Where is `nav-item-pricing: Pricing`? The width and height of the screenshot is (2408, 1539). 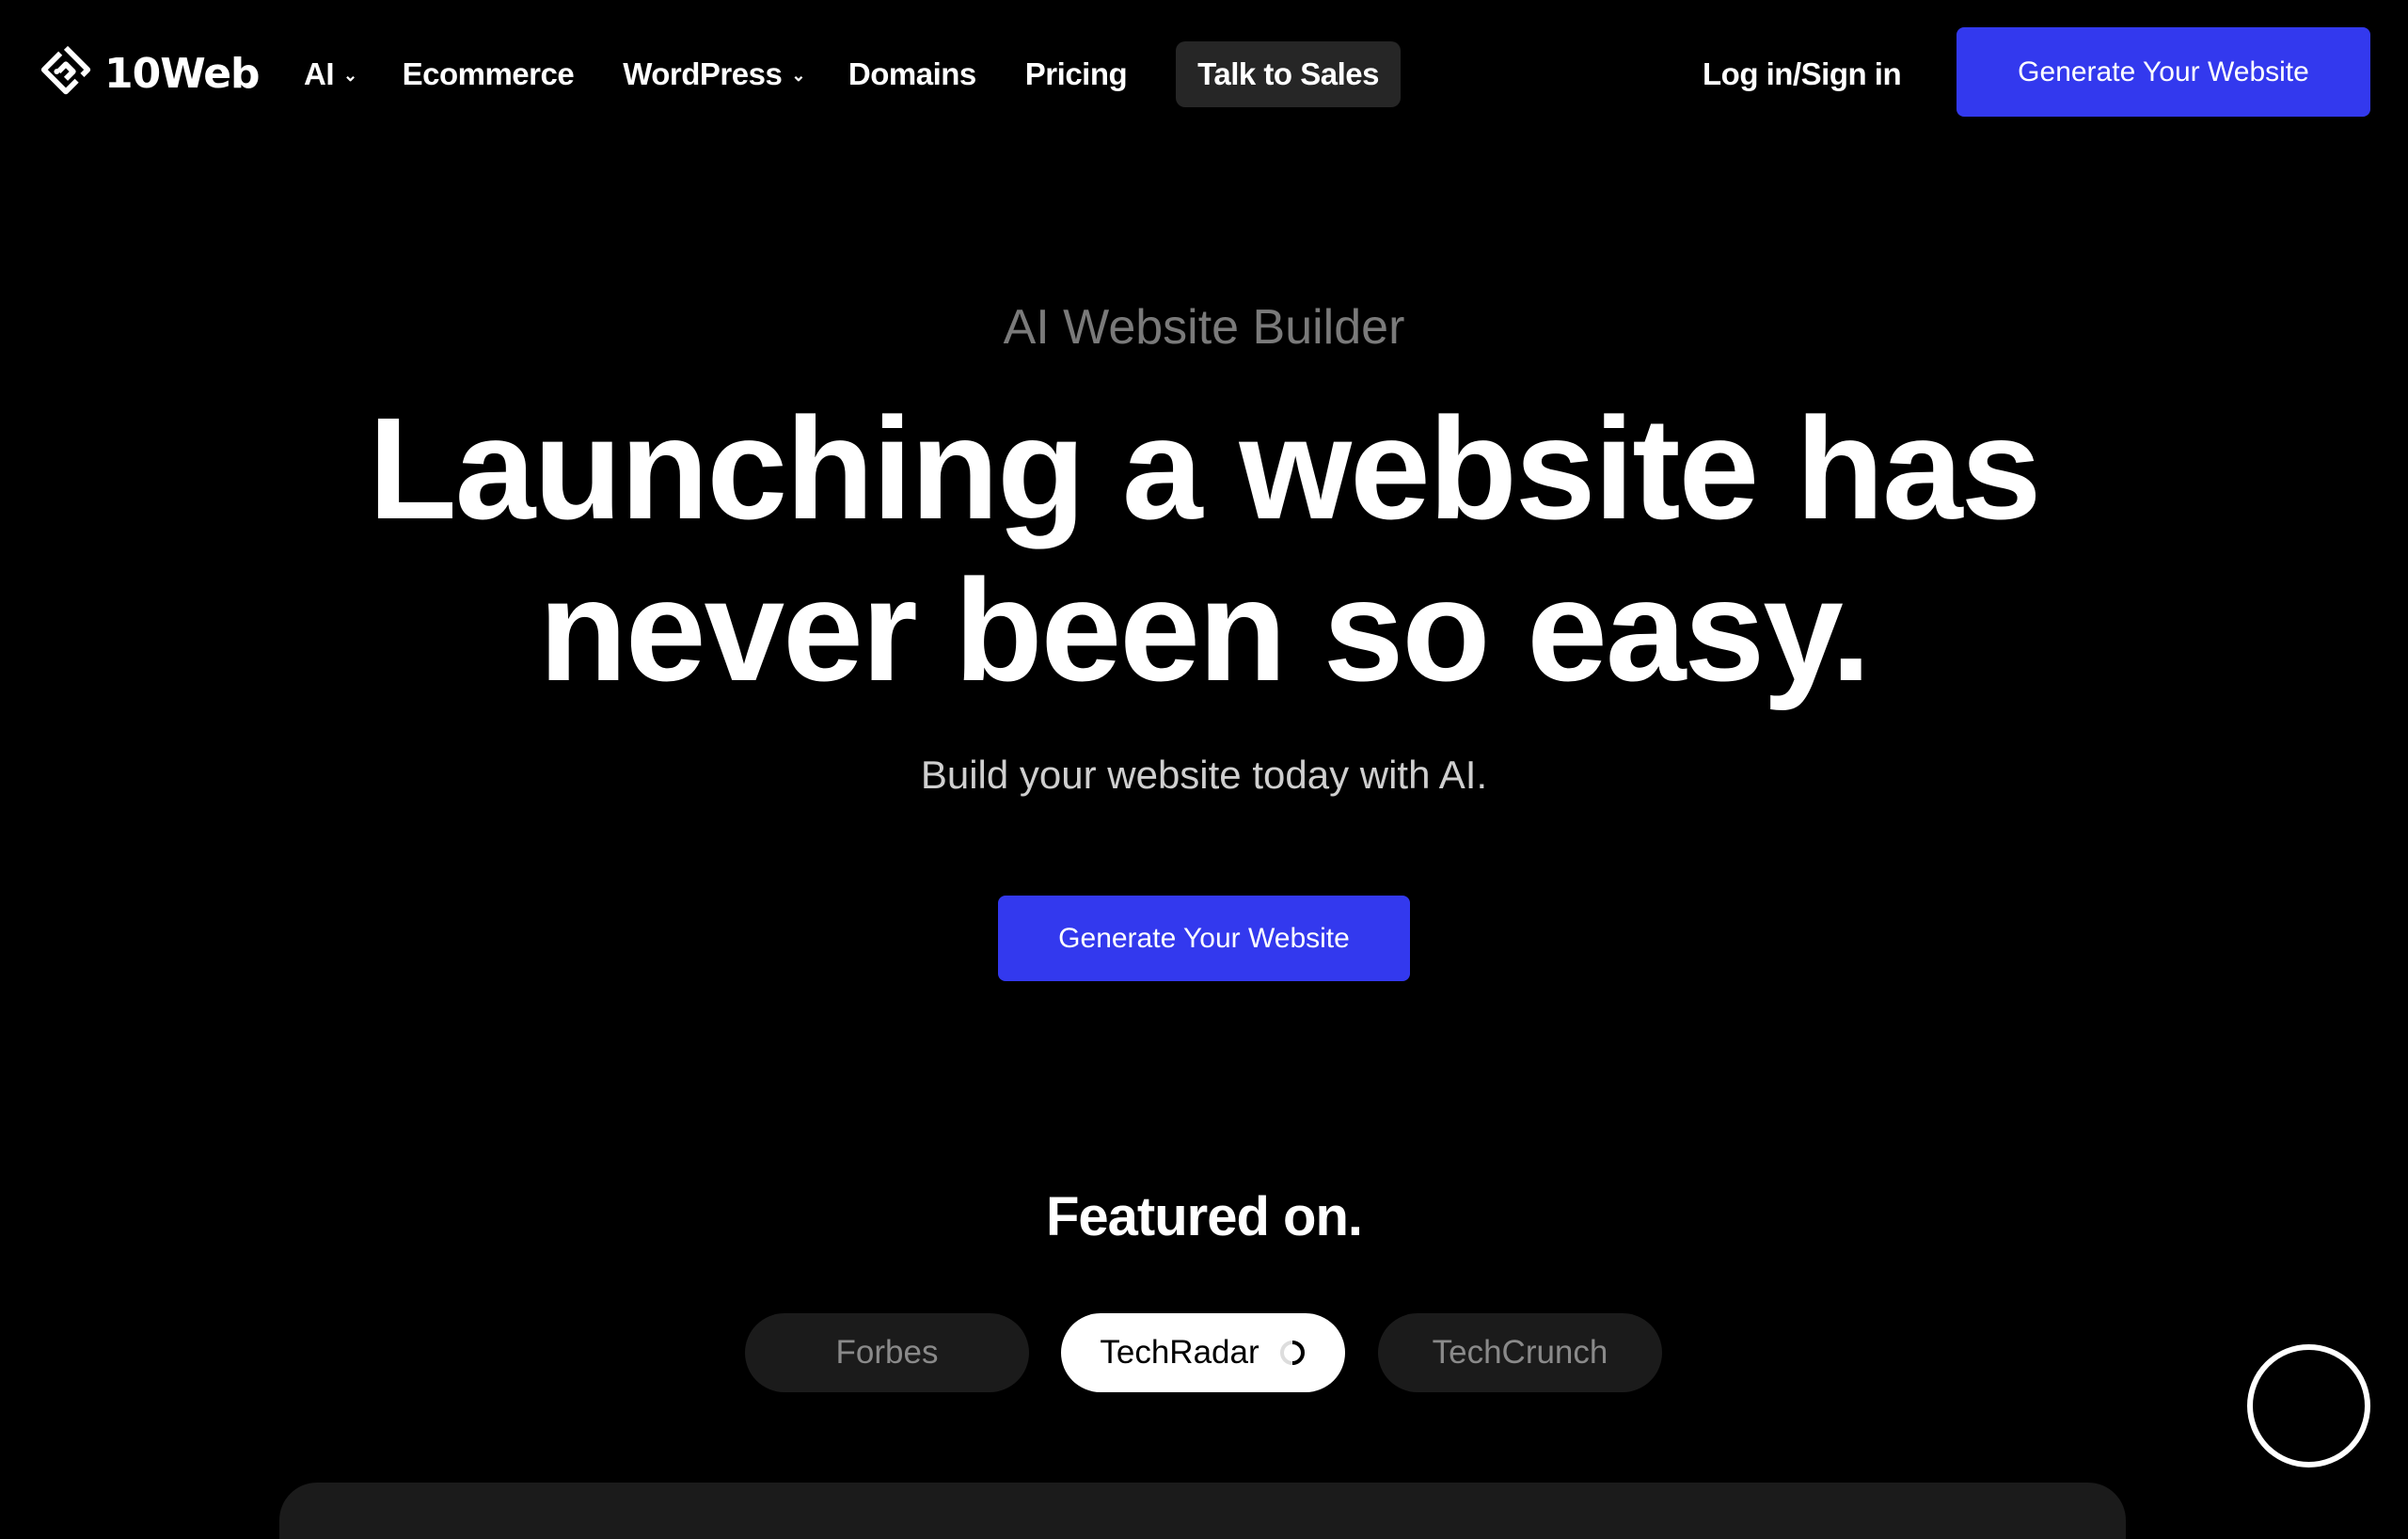
nav-item-pricing: Pricing is located at coordinates (1076, 74).